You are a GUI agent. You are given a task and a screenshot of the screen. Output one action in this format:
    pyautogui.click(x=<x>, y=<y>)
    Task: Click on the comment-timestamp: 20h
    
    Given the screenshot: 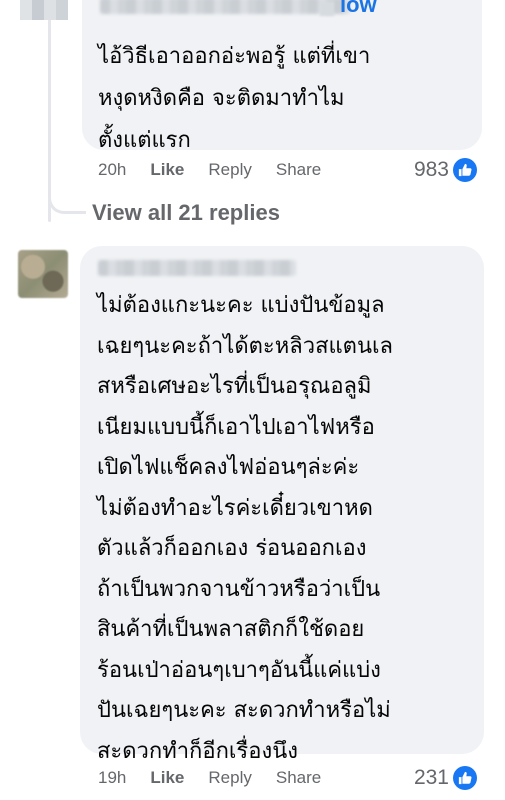 What is the action you would take?
    pyautogui.click(x=112, y=170)
    